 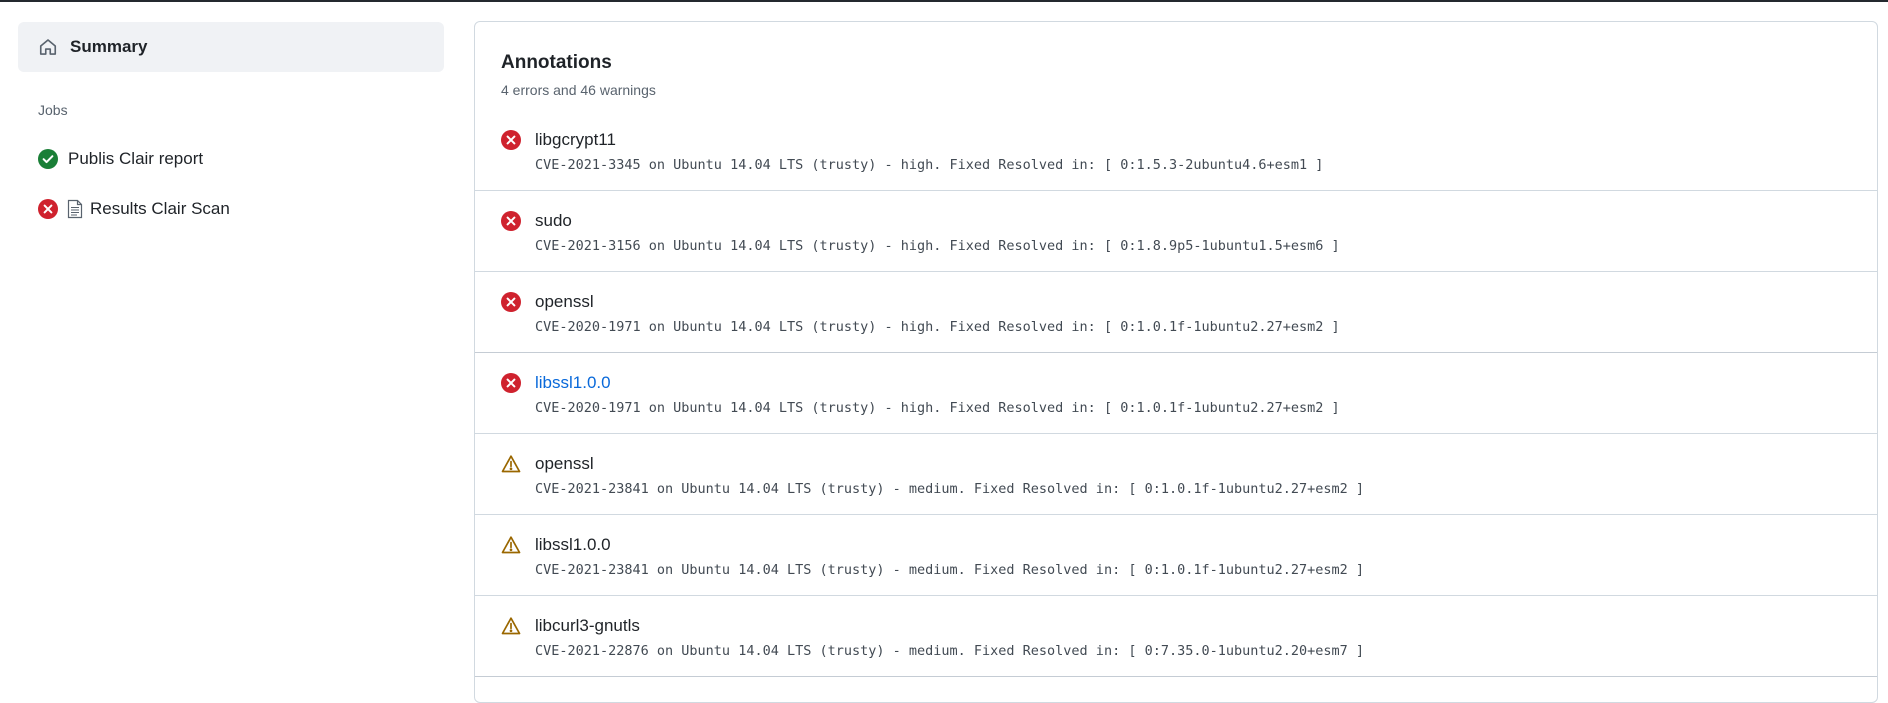 I want to click on annotation-title: libssl1.0.0, so click(x=573, y=545).